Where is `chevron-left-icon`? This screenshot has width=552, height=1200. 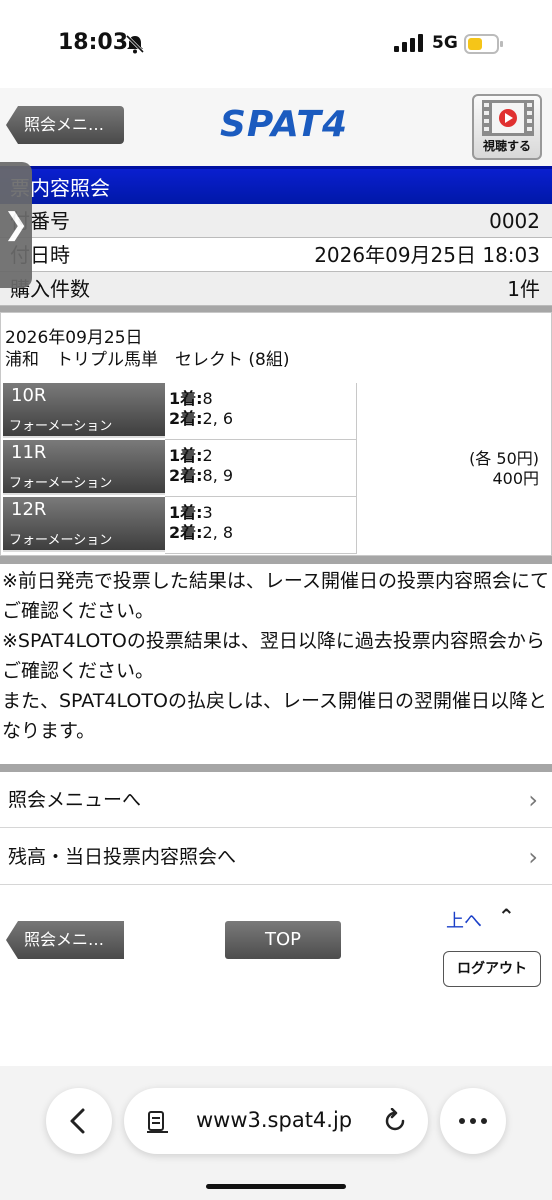 chevron-left-icon is located at coordinates (77, 1121).